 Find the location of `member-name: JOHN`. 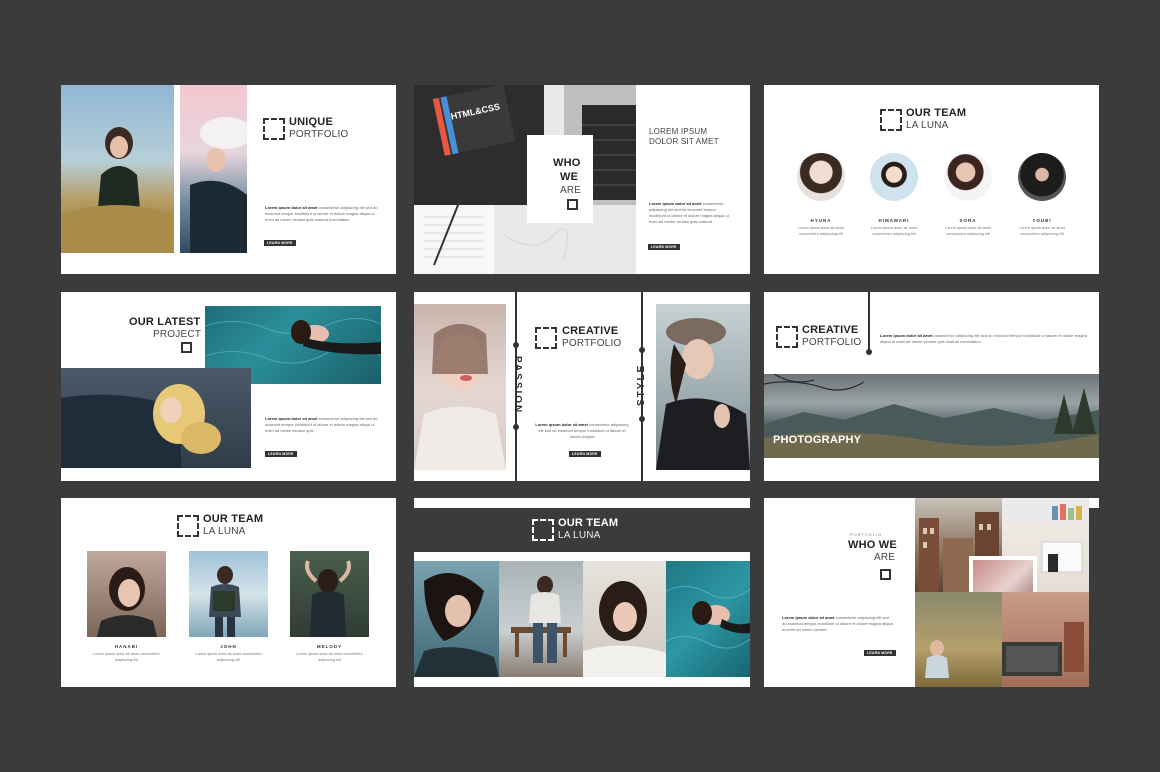

member-name: JOHN is located at coordinates (228, 646).